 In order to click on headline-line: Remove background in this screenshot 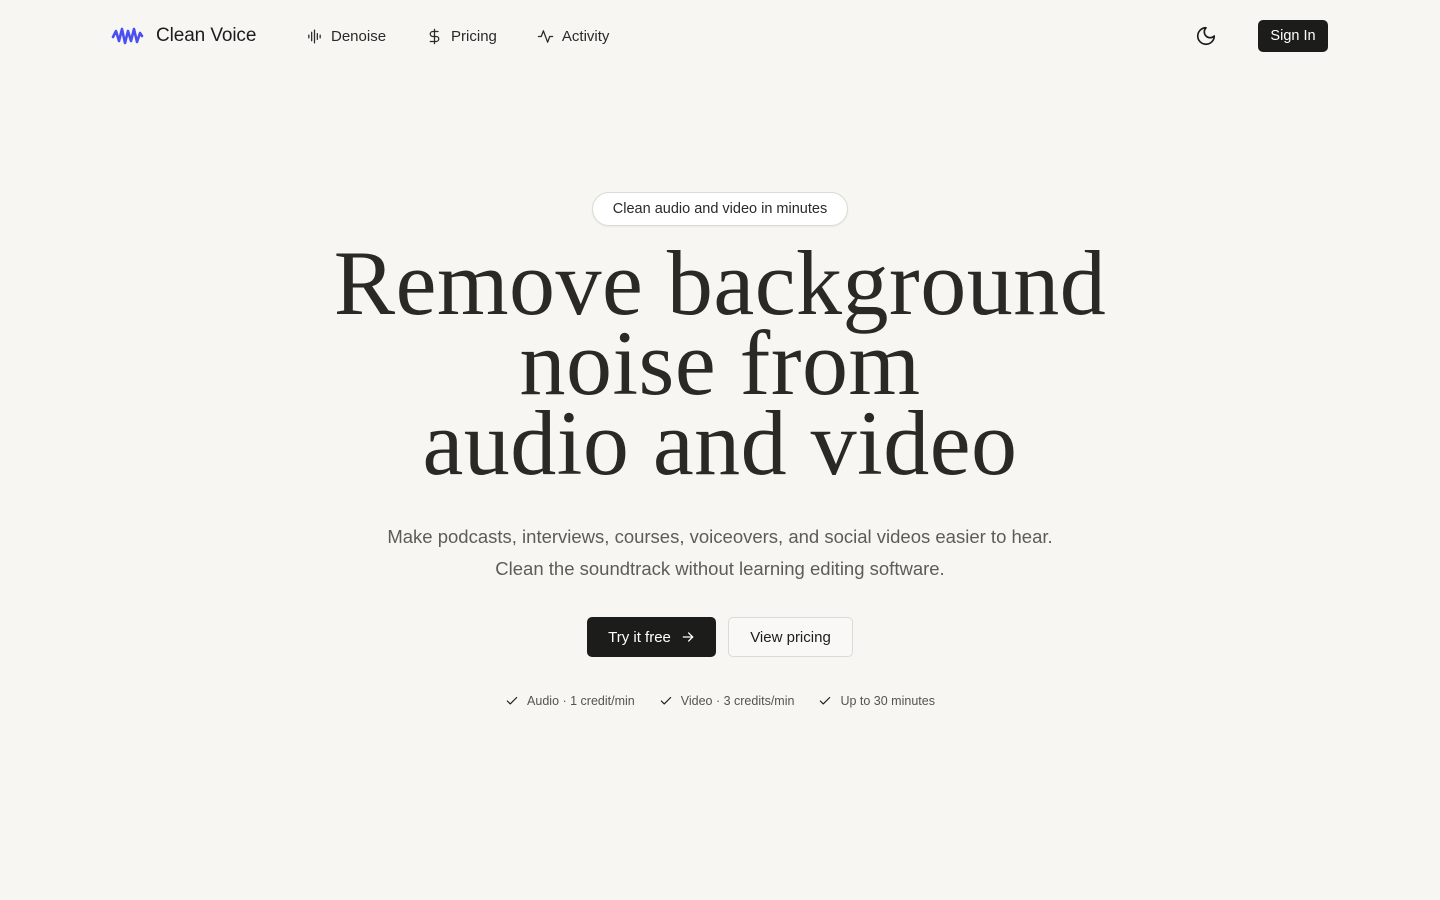, I will do `click(720, 283)`.